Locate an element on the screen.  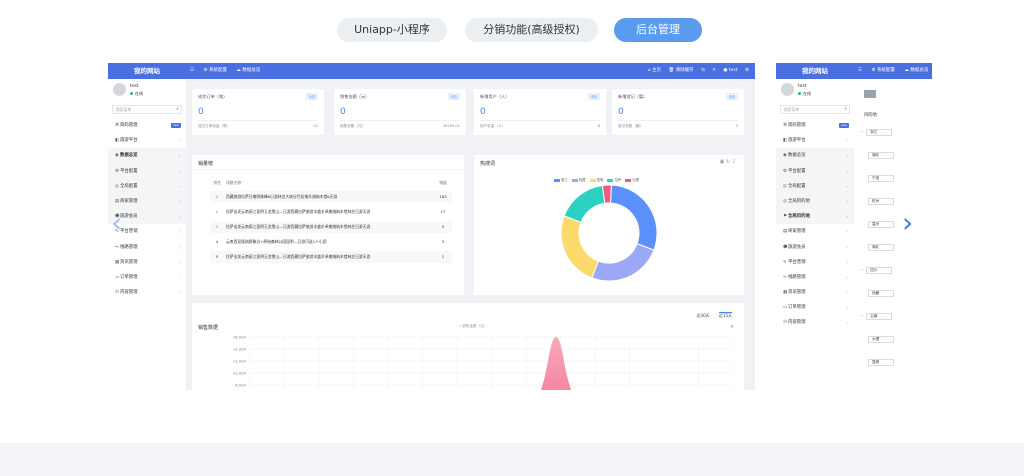
destination-row: − 四川 is located at coordinates (876, 270).